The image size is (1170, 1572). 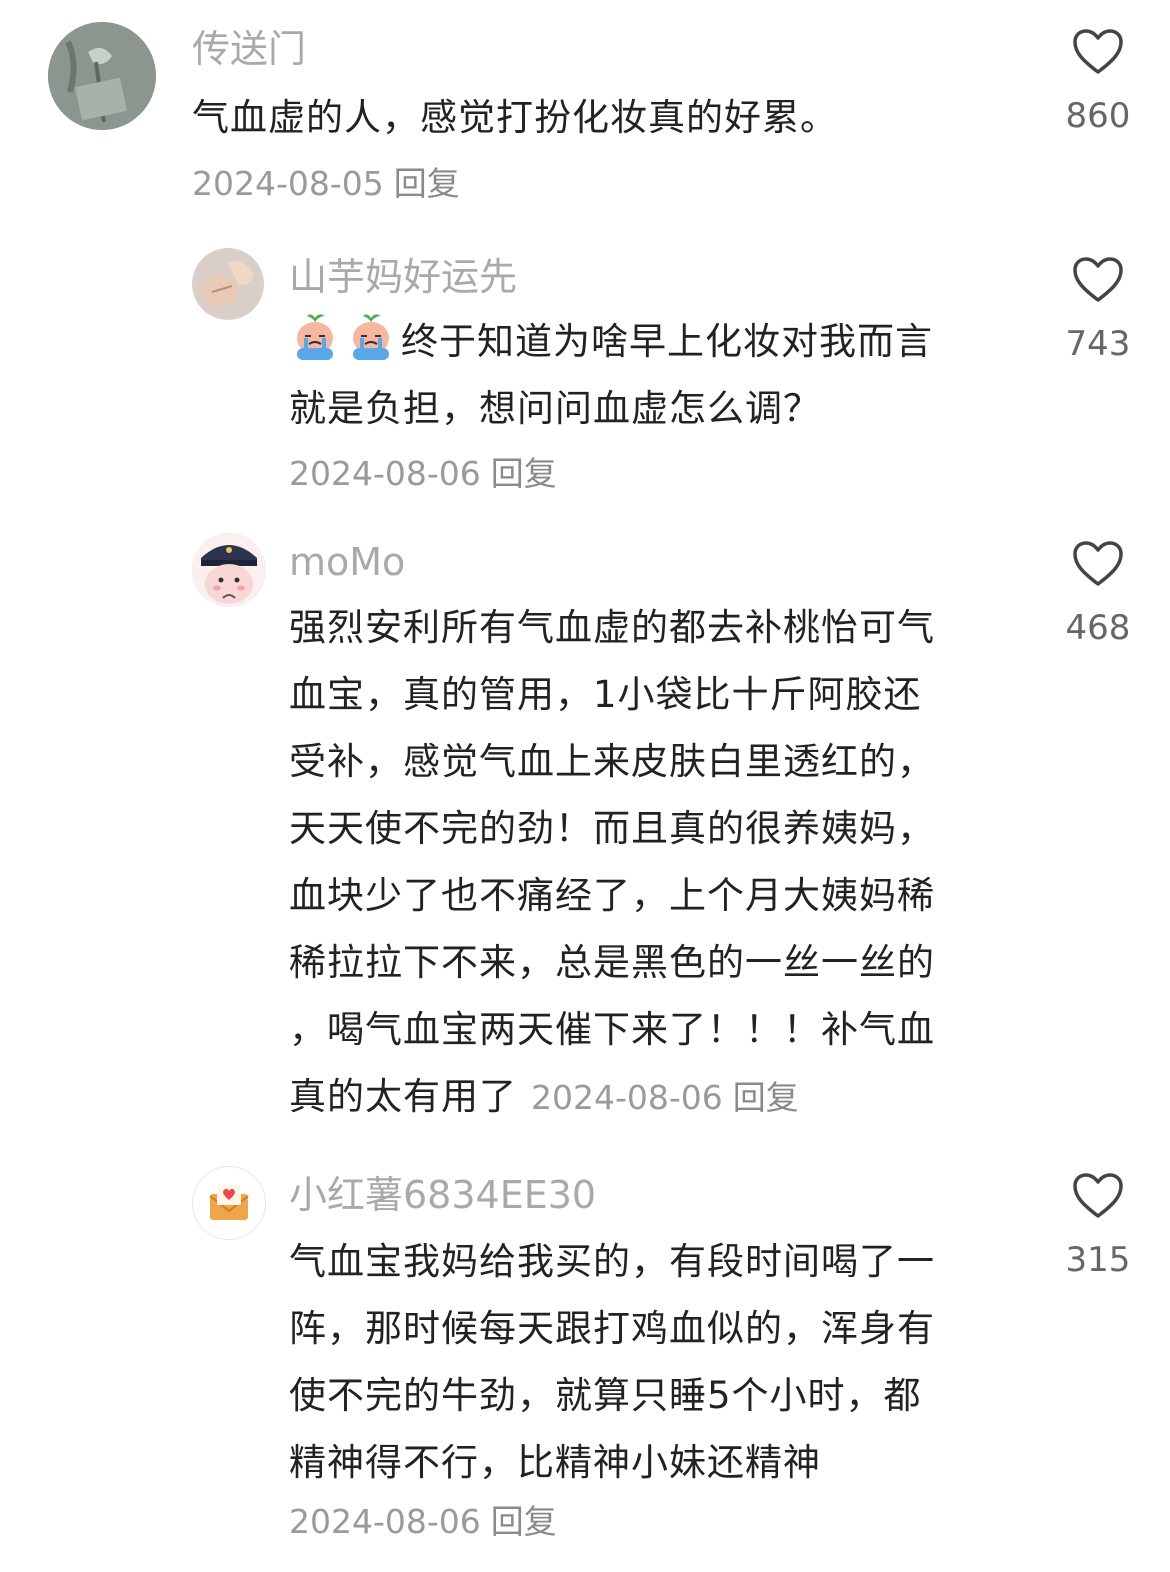 I want to click on like-button: 743, so click(x=1098, y=311).